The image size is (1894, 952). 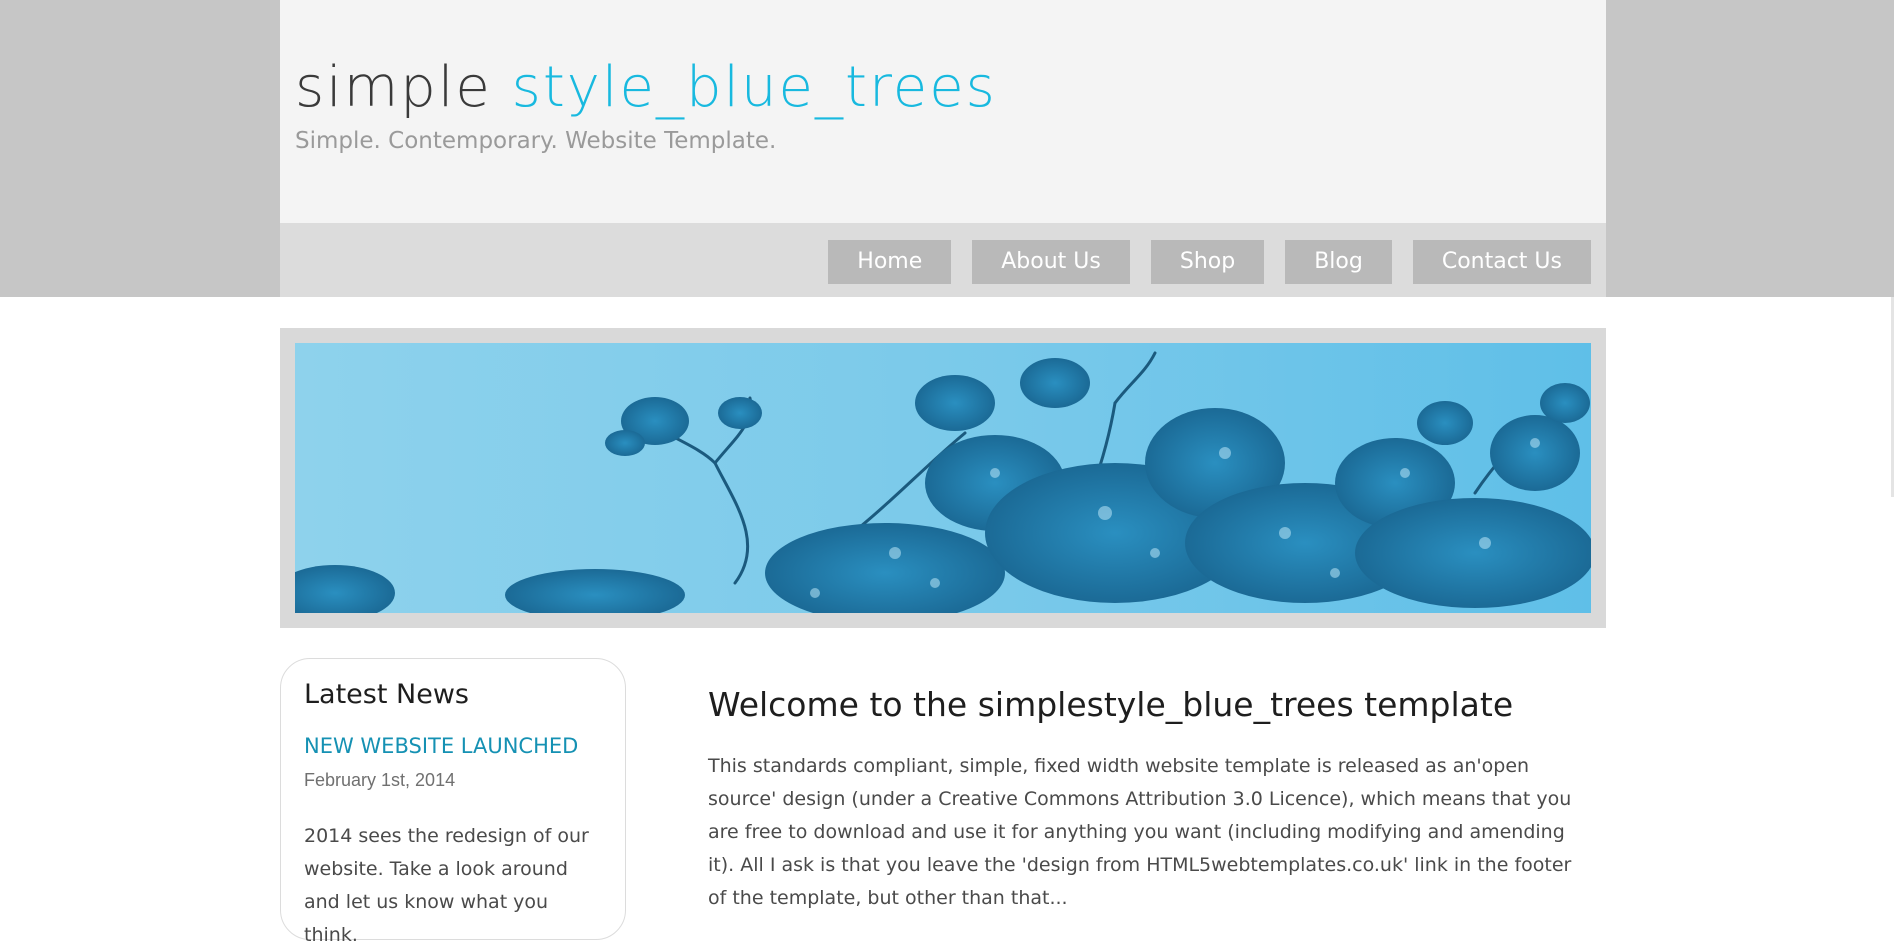 I want to click on site-logo: simple style_blue_trees, so click(x=646, y=88).